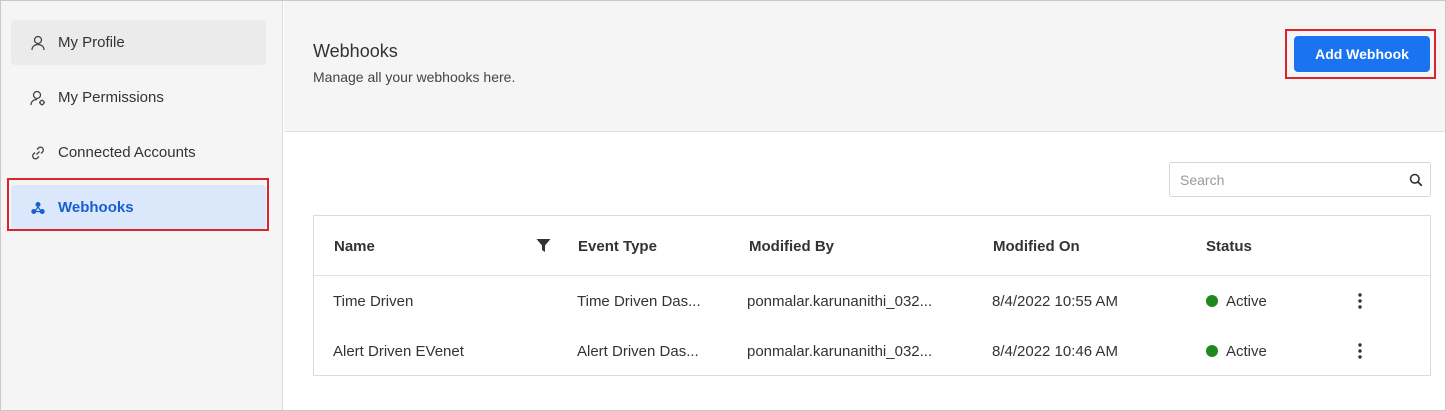 Image resolution: width=1446 pixels, height=411 pixels. I want to click on column-header-modified-by: Modified By, so click(791, 246).